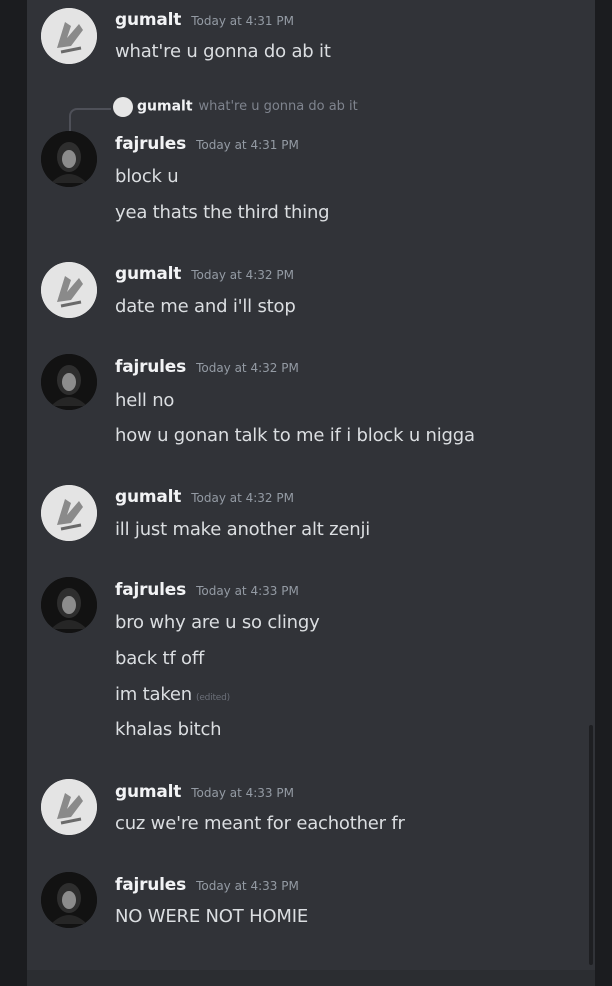 The height and width of the screenshot is (986, 612). I want to click on reply-preview: gumalt what're u gonna do ab it, so click(235, 108).